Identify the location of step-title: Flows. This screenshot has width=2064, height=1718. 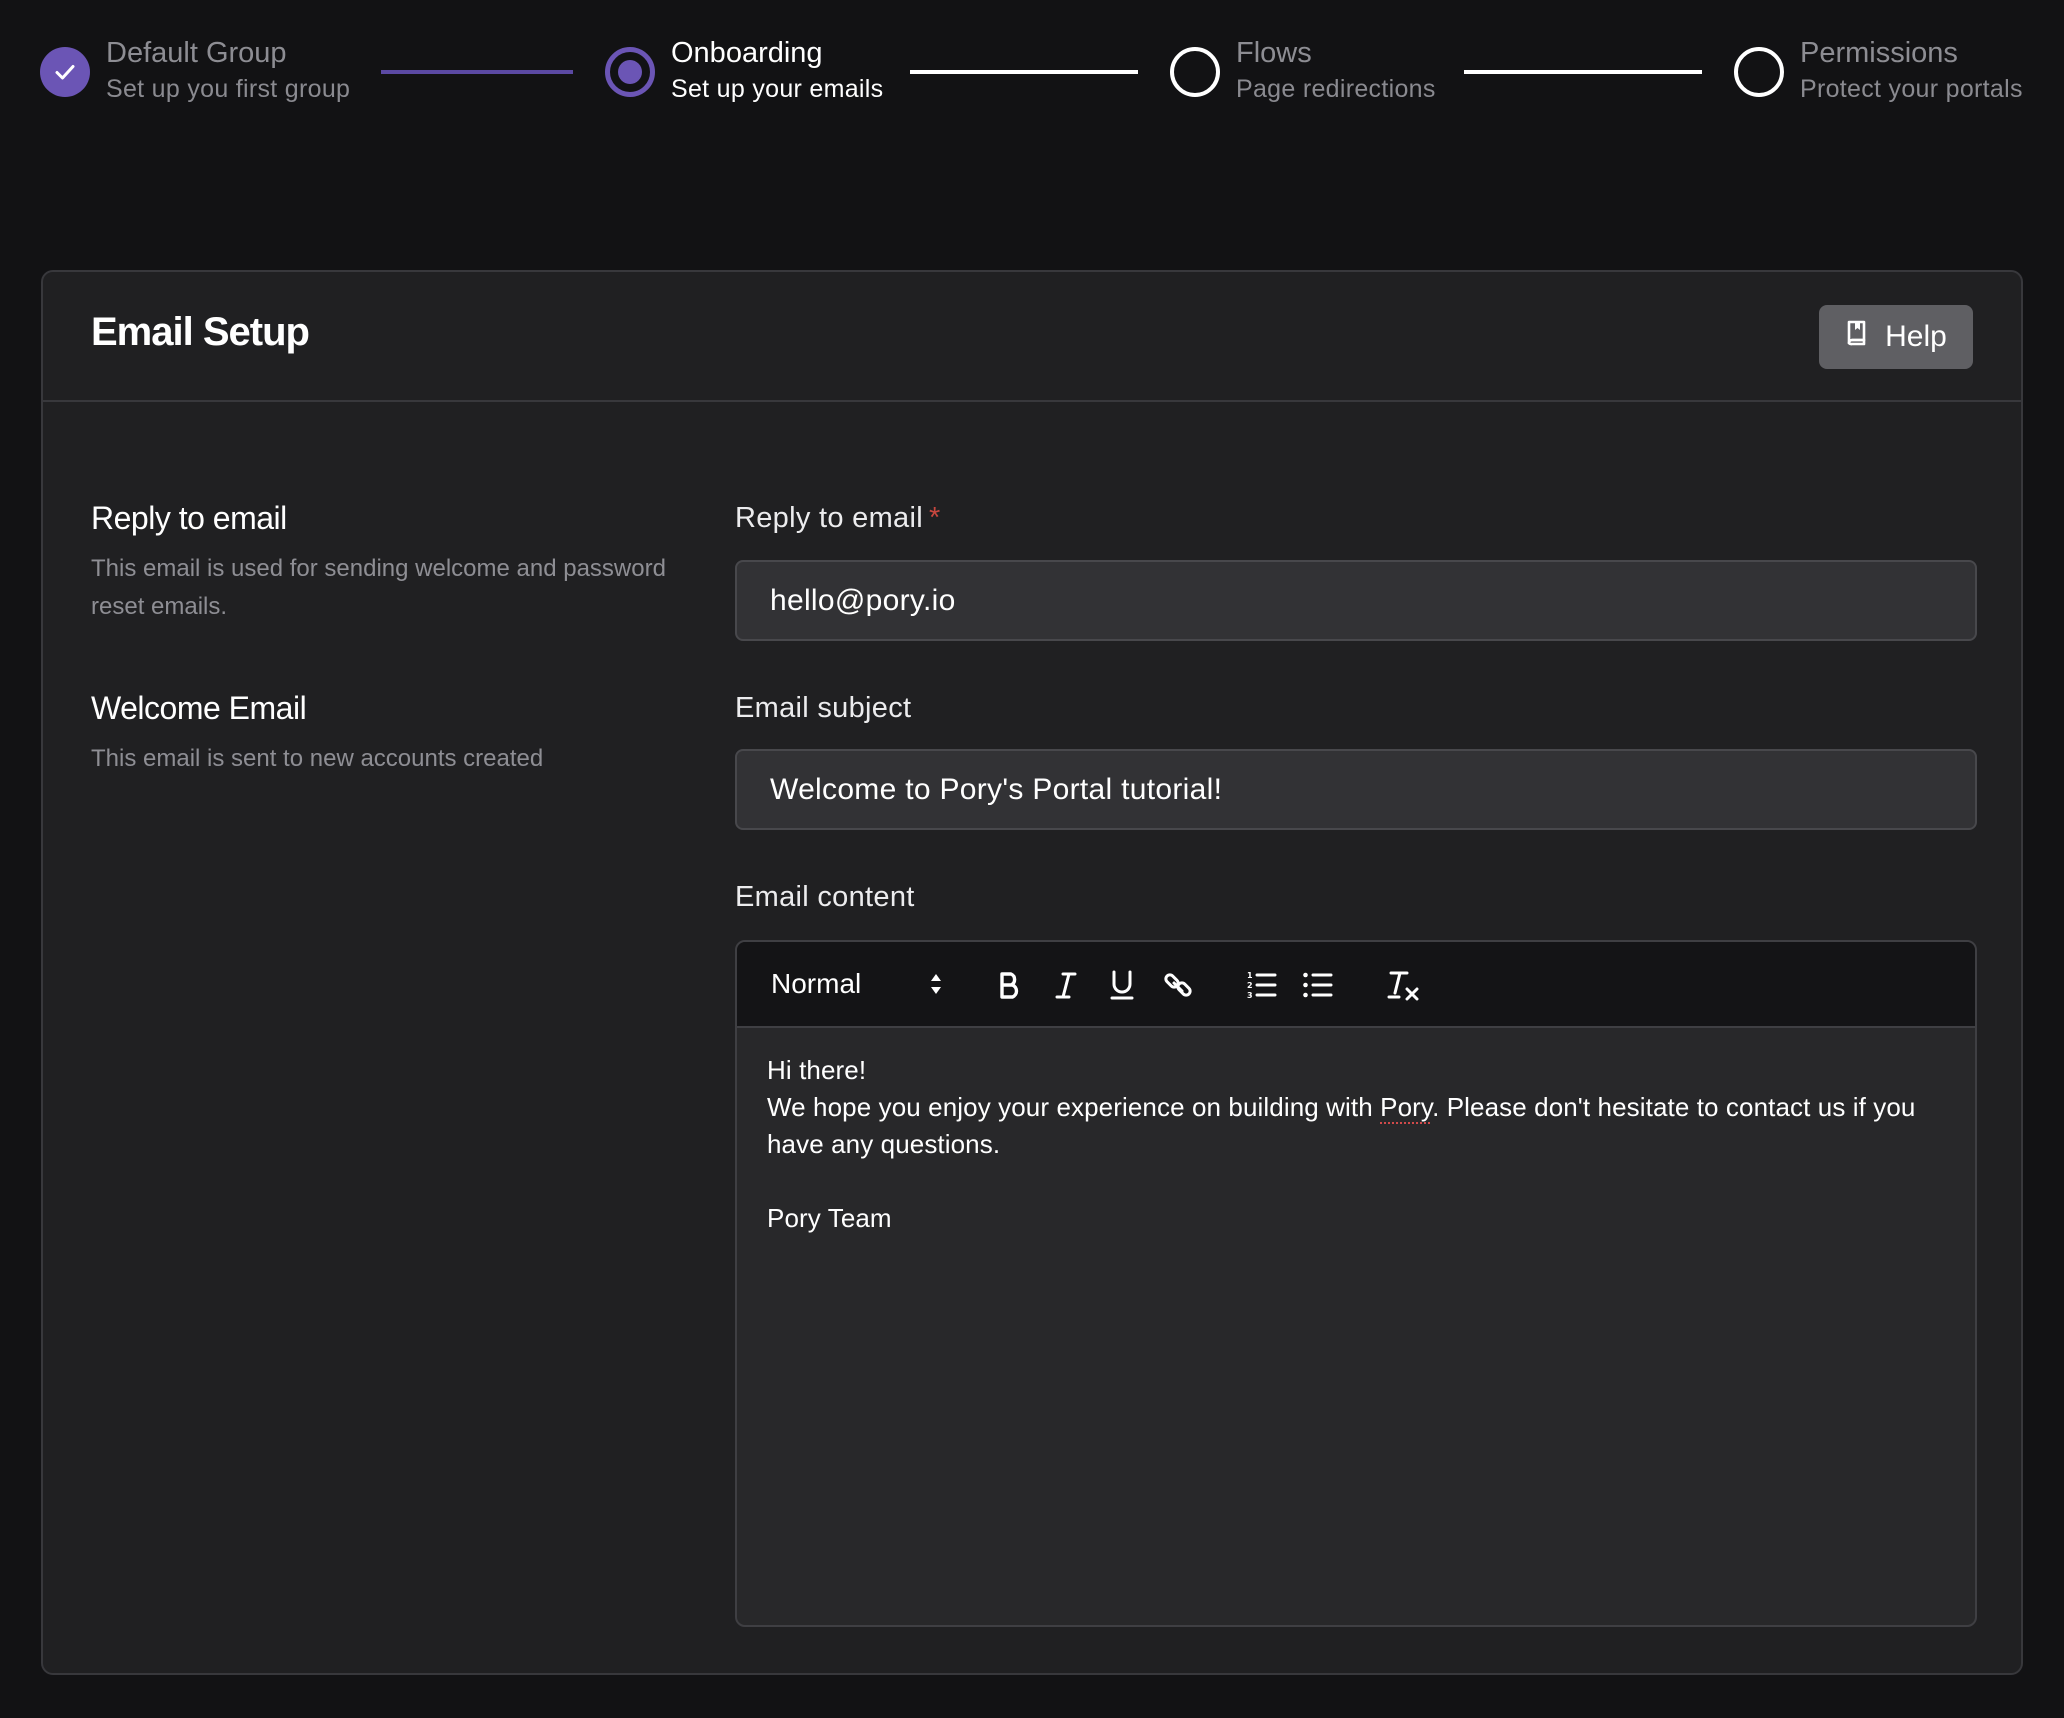
(1274, 53).